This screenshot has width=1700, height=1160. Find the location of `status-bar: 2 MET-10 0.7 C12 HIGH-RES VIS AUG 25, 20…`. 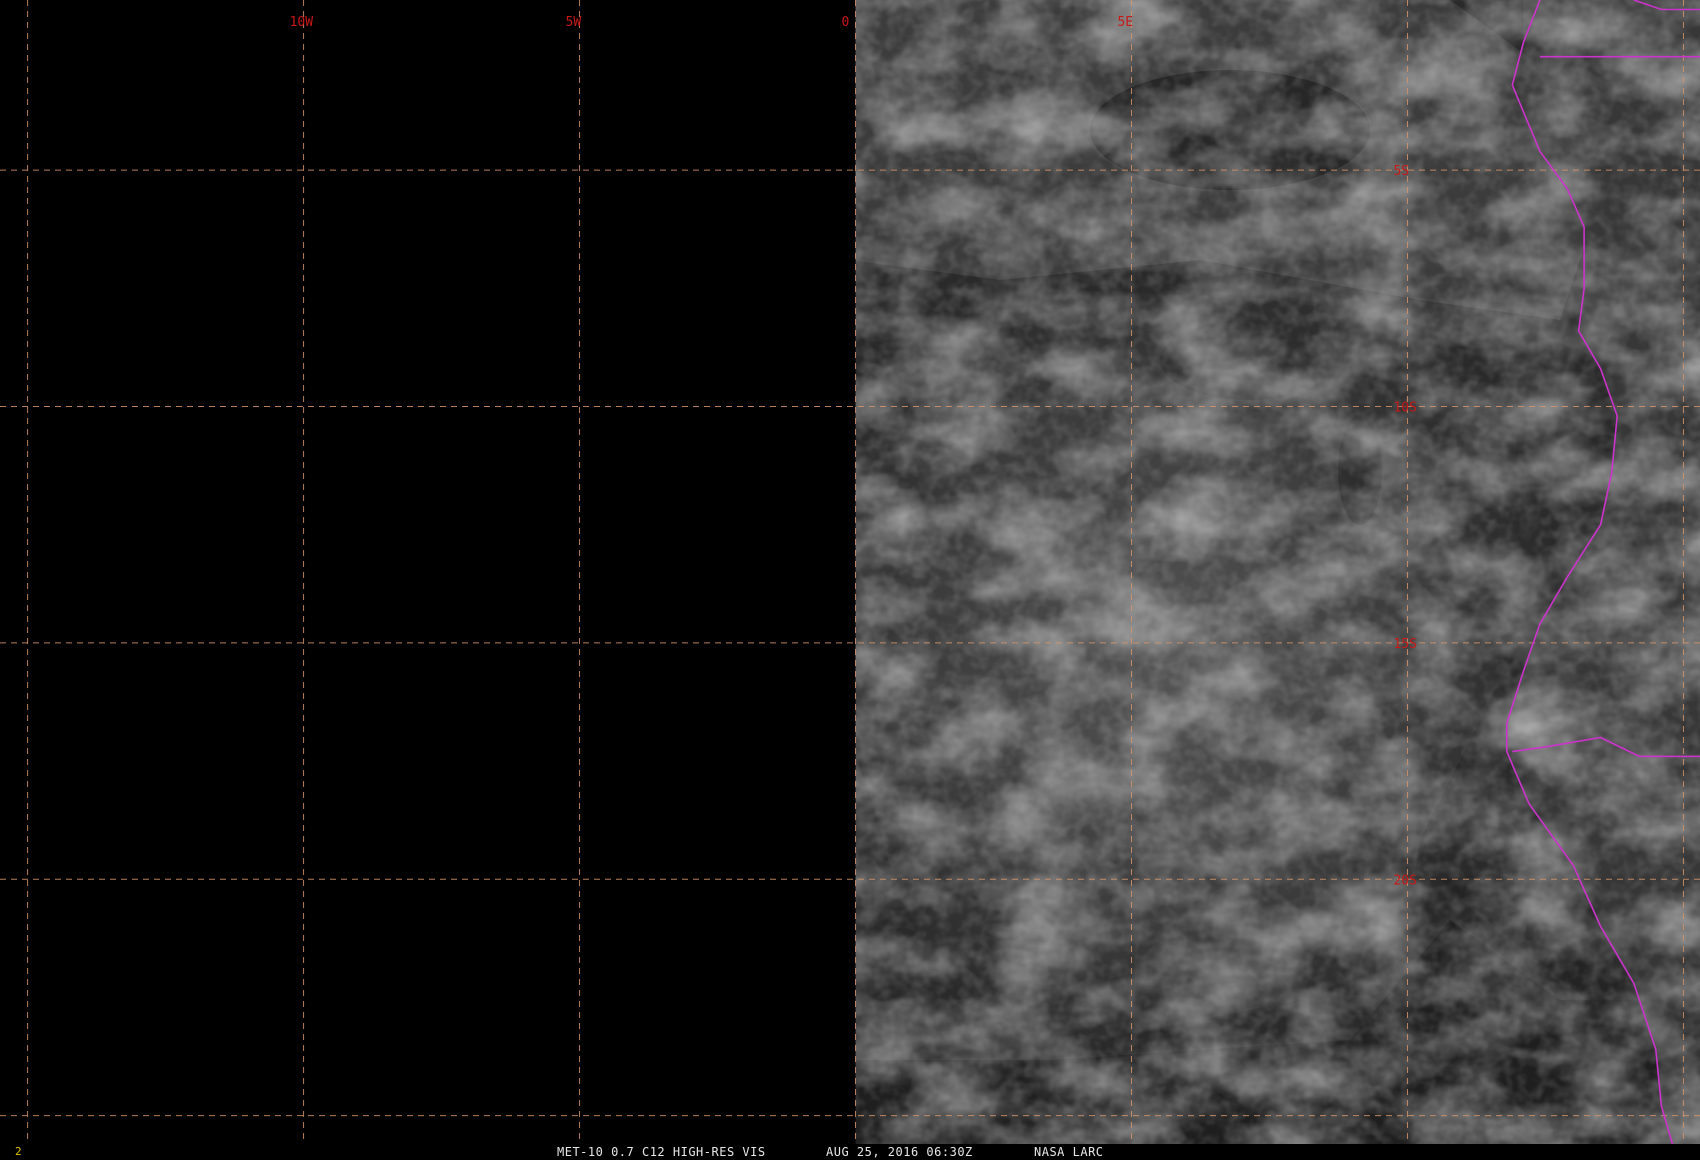

status-bar: 2 MET-10 0.7 C12 HIGH-RES VIS AUG 25, 20… is located at coordinates (850, 1152).